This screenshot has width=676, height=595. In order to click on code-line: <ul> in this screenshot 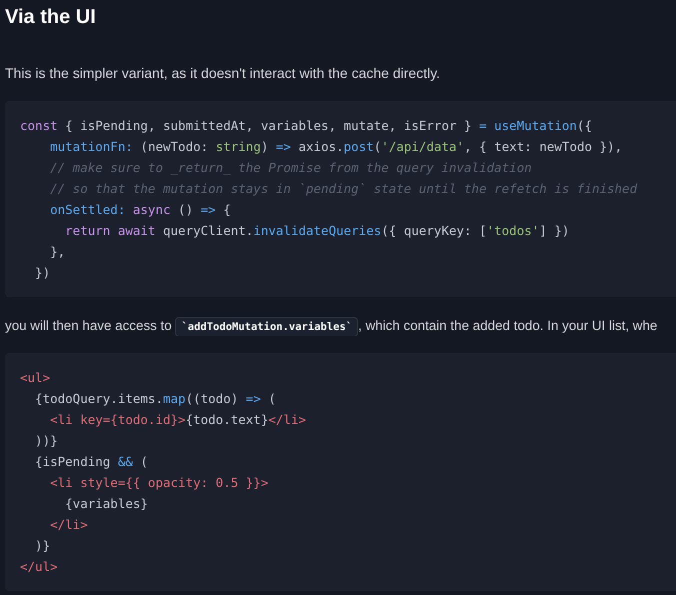, I will do `click(35, 378)`.